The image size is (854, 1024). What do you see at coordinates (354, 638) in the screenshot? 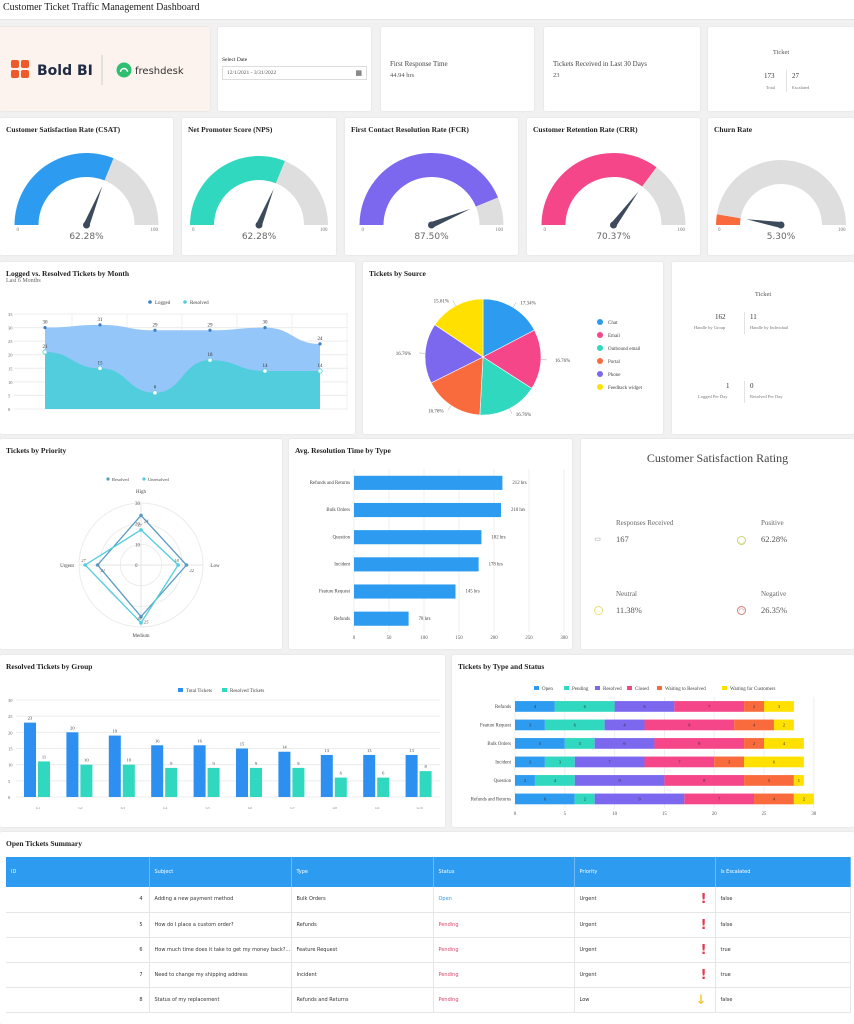
I see `x-tick-label: 0` at bounding box center [354, 638].